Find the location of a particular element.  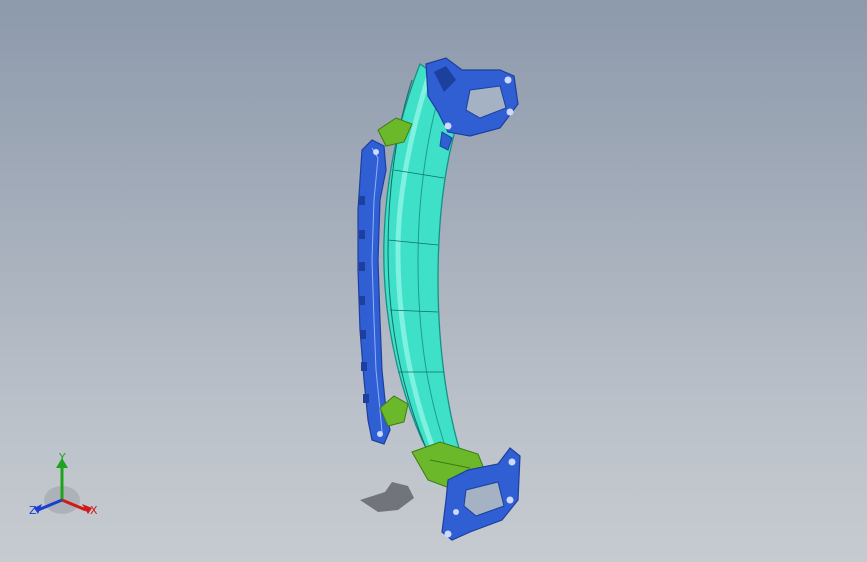

model-shadow is located at coordinates (387, 497).